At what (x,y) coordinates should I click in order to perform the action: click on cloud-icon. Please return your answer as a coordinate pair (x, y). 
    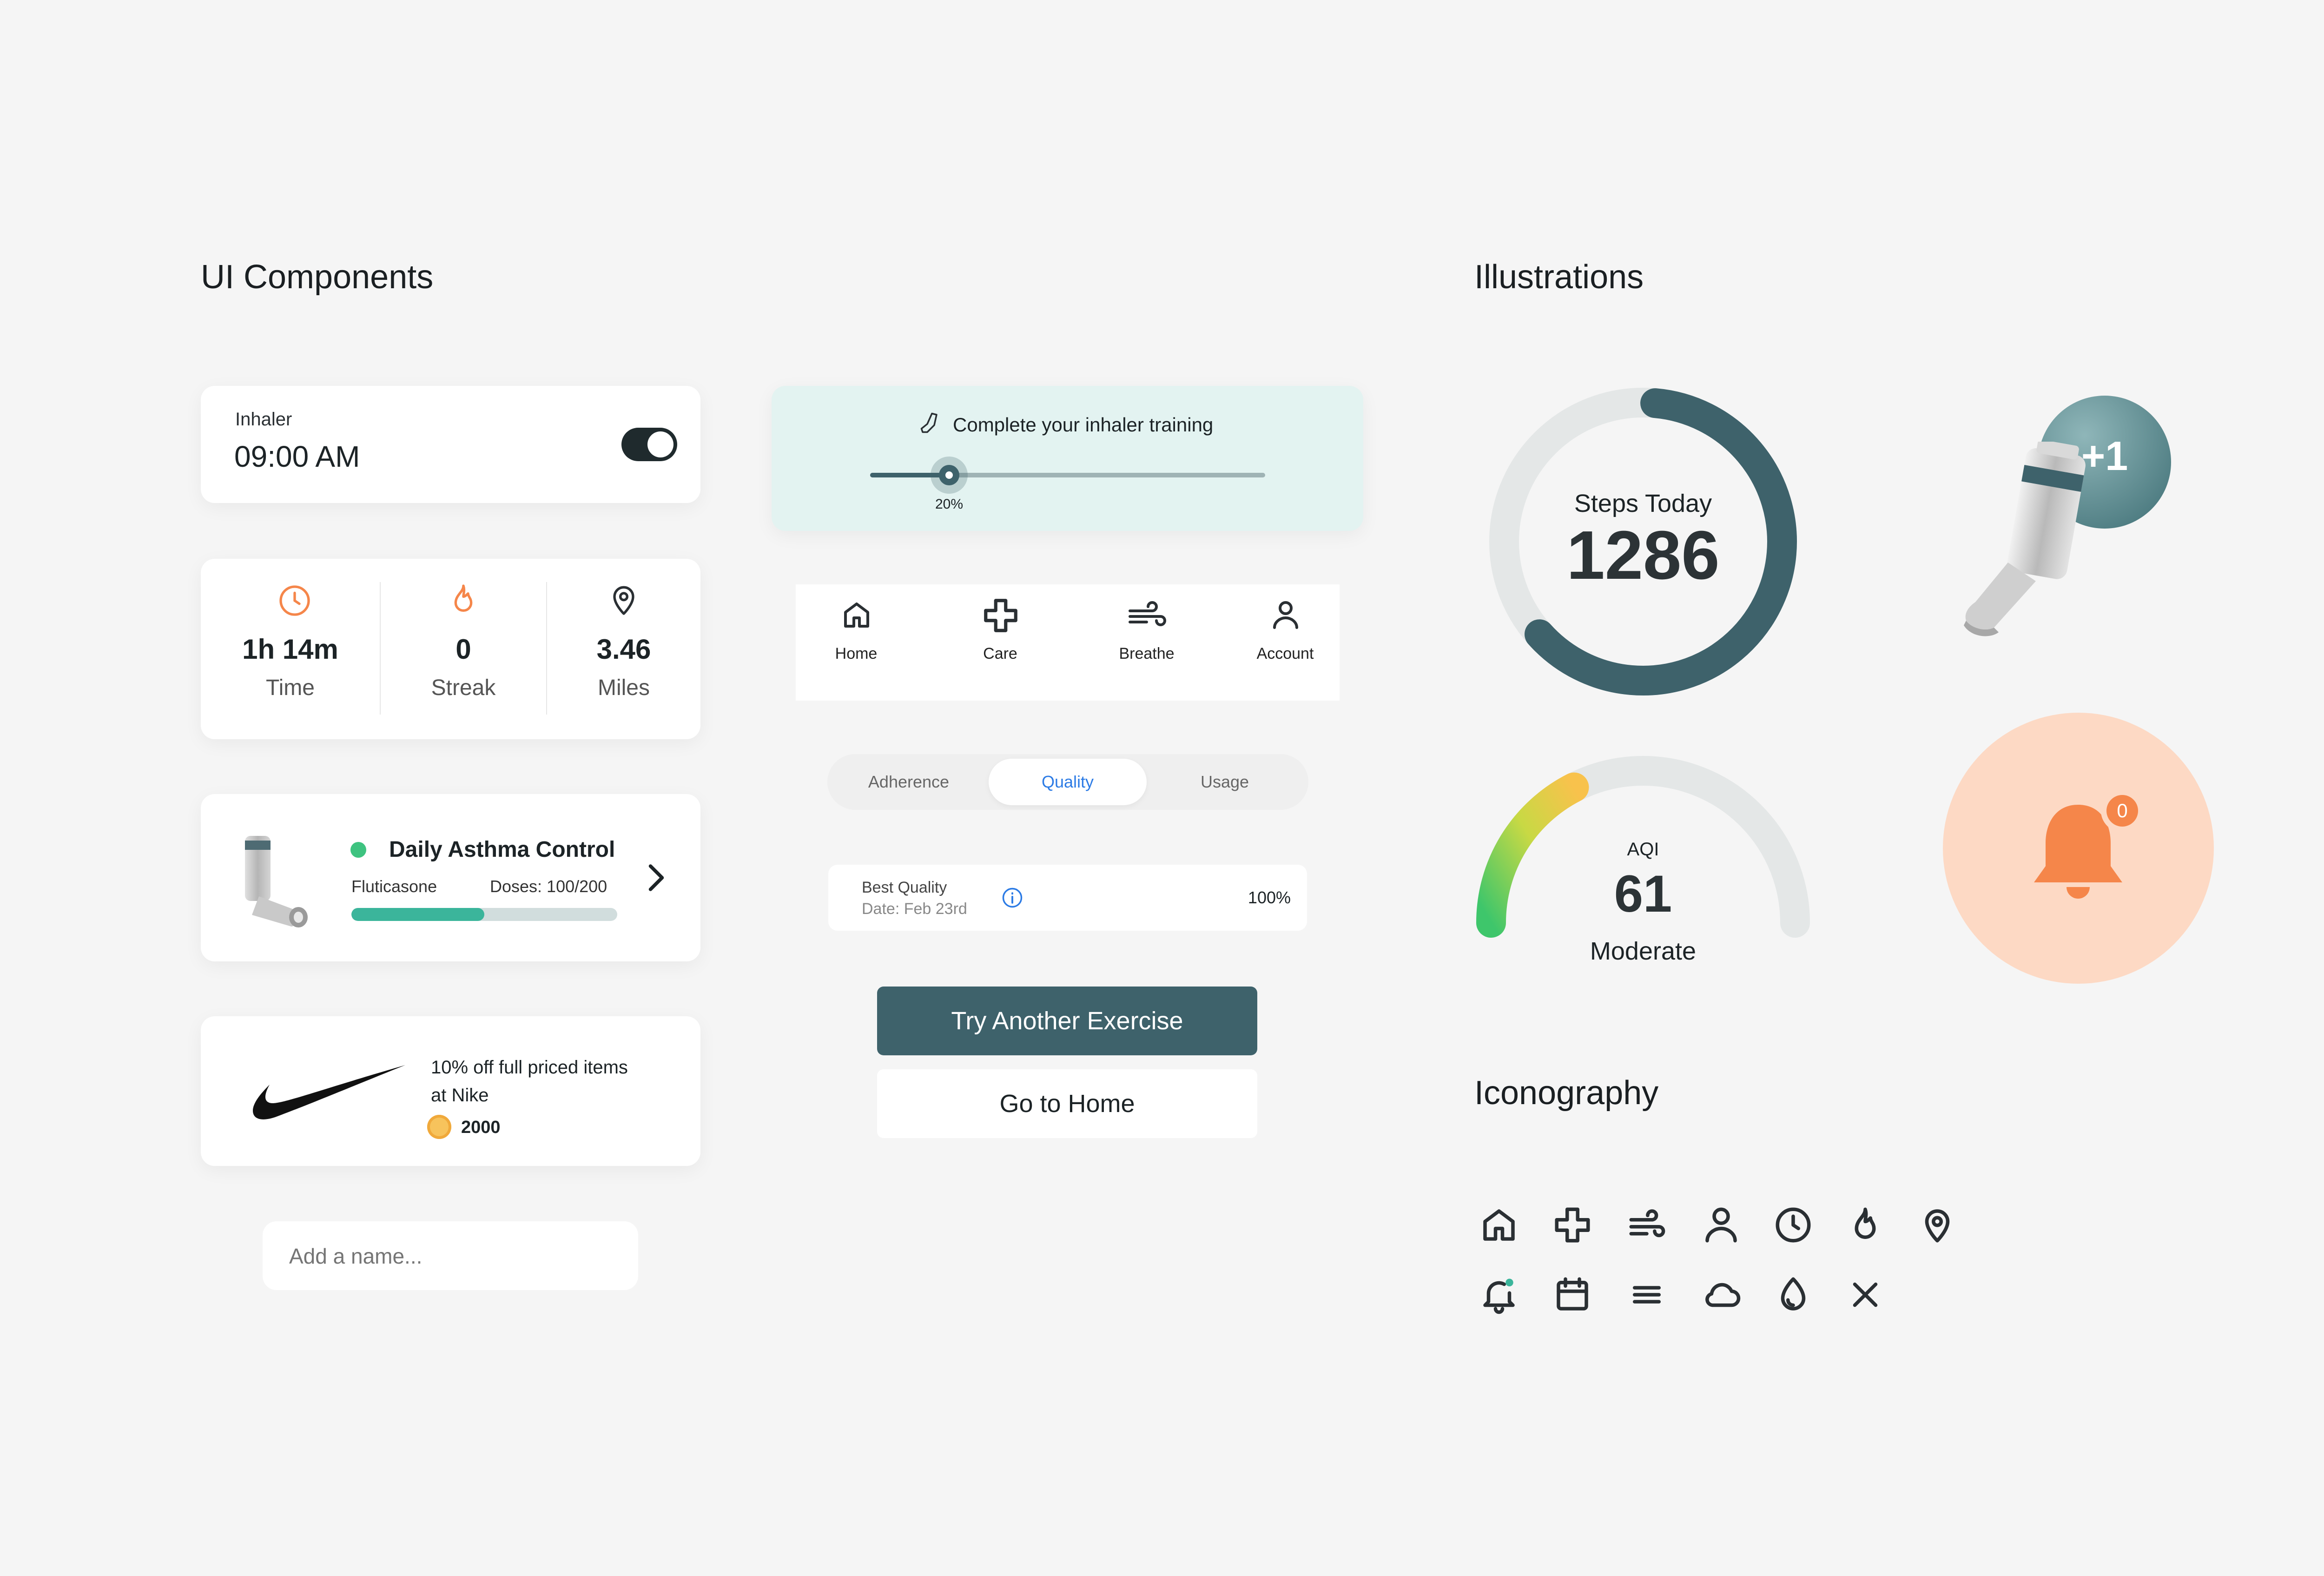
    Looking at the image, I should click on (1723, 1295).